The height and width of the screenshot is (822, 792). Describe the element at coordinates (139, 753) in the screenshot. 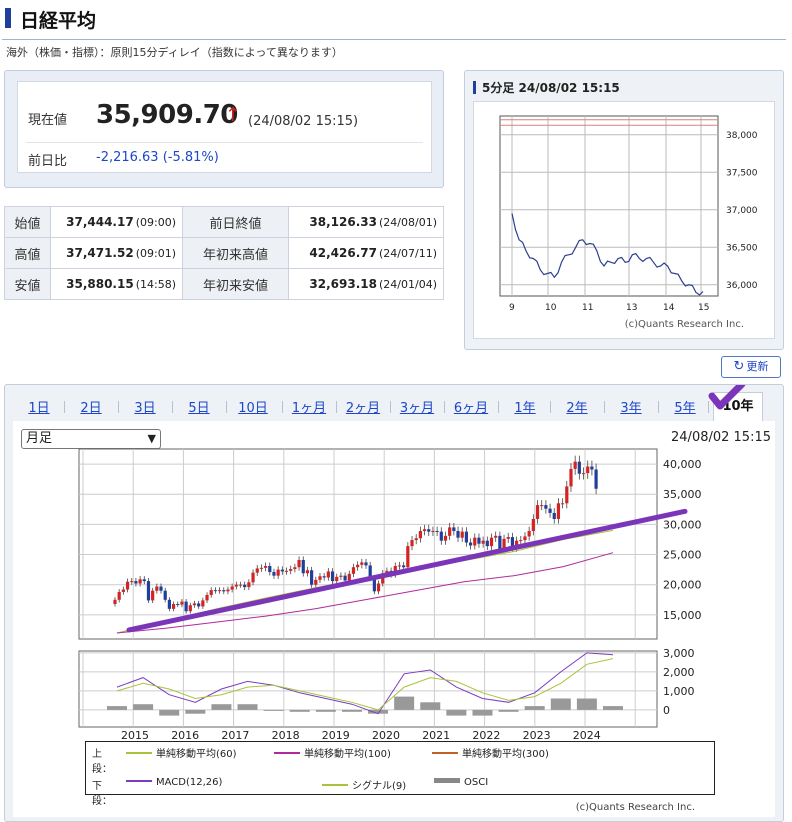

I see `legend-swatch` at that location.